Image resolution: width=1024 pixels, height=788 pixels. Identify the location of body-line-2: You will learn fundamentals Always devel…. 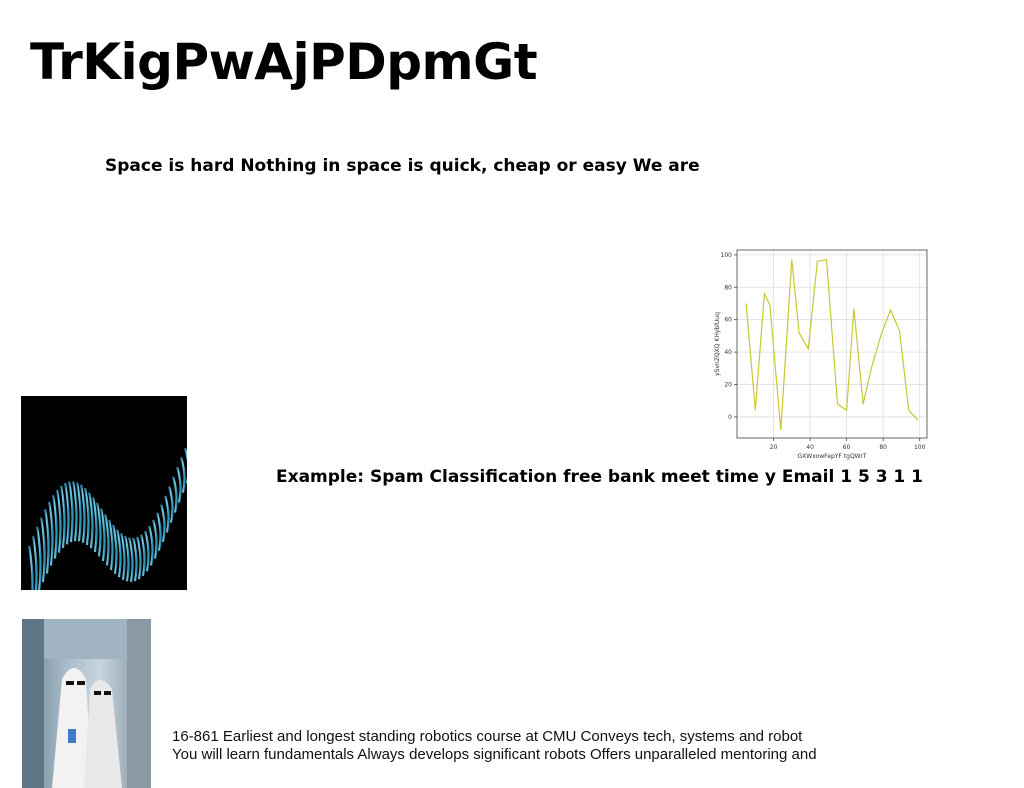
(494, 754).